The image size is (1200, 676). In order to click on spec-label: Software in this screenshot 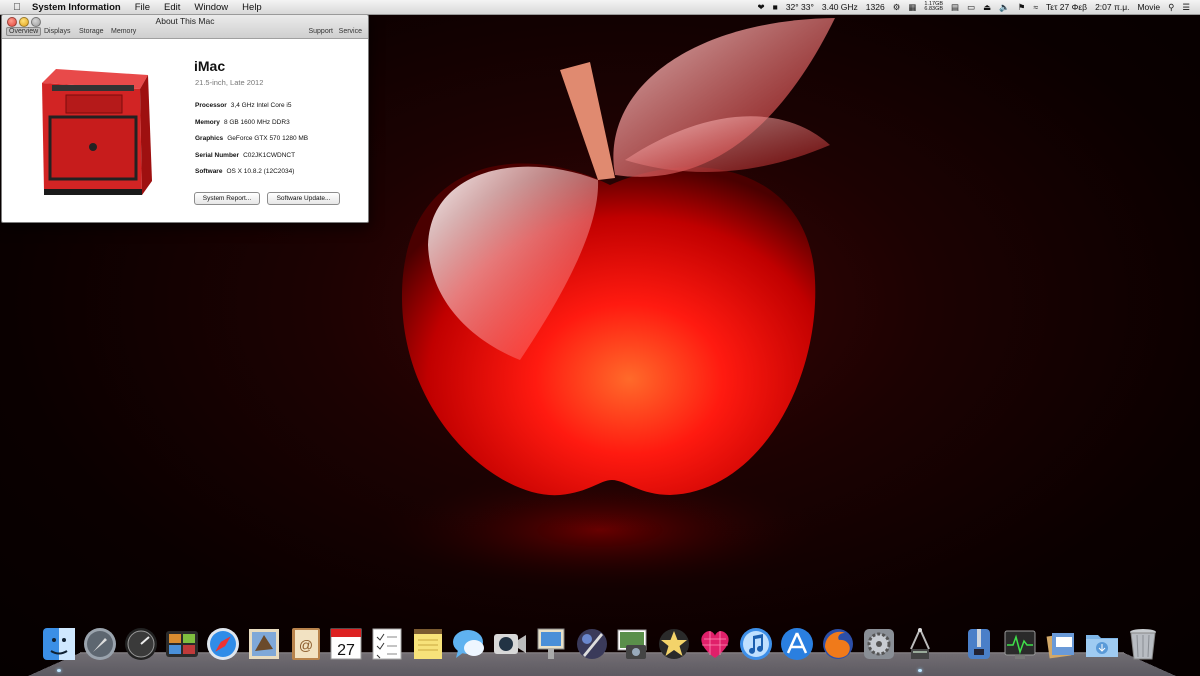, I will do `click(209, 171)`.